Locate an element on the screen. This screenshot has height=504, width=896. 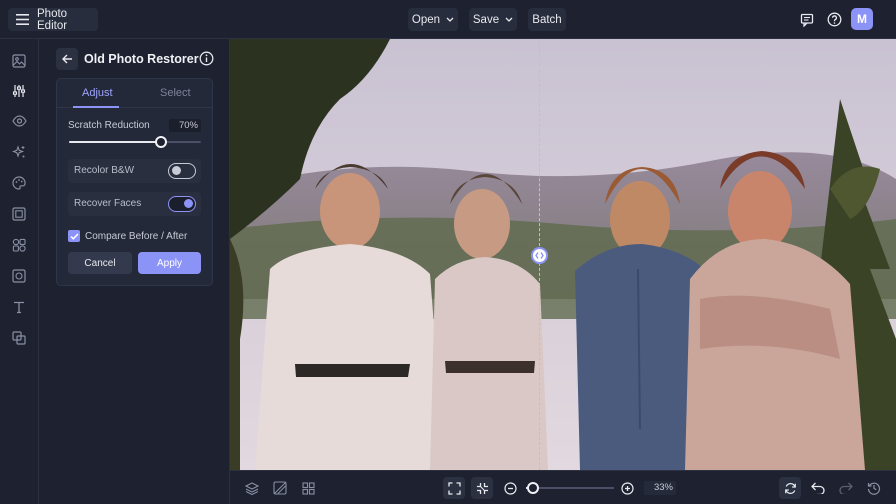
mask-button is located at coordinates (280, 488).